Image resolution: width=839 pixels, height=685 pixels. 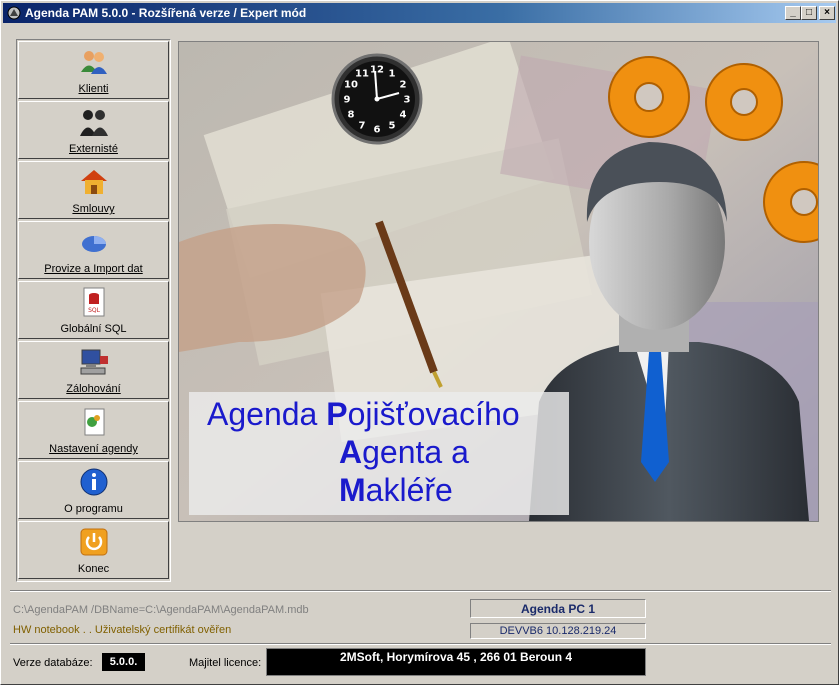 I want to click on clock-numeral: 6, so click(x=377, y=130).